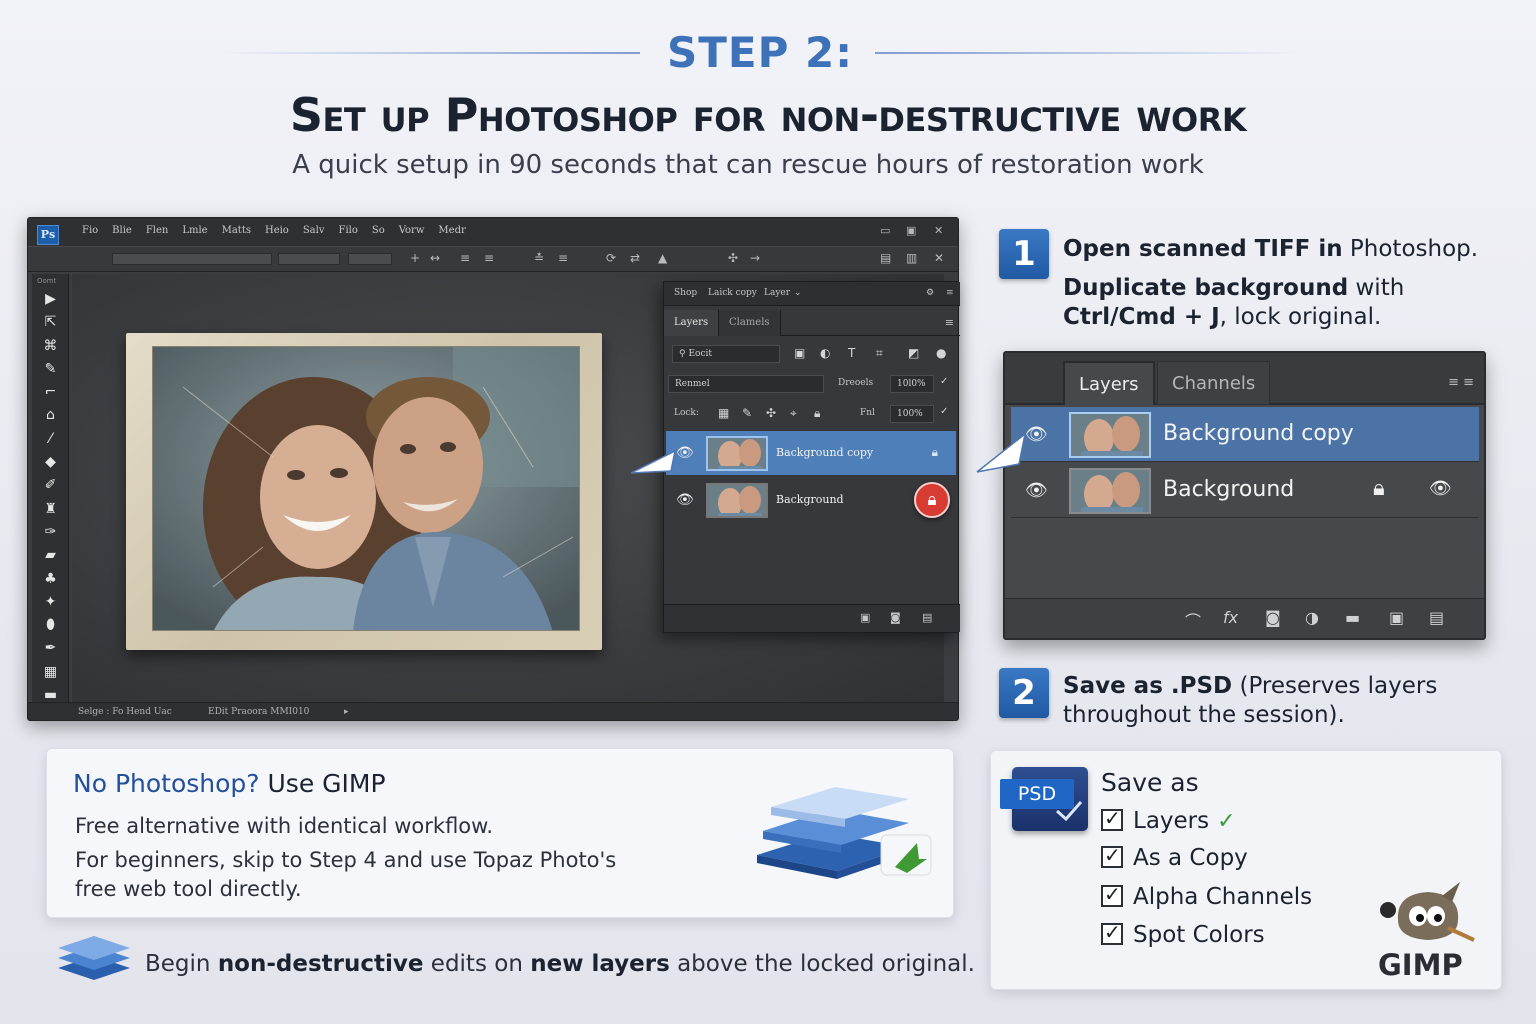  What do you see at coordinates (122, 230) in the screenshot?
I see `menu-item: Blie` at bounding box center [122, 230].